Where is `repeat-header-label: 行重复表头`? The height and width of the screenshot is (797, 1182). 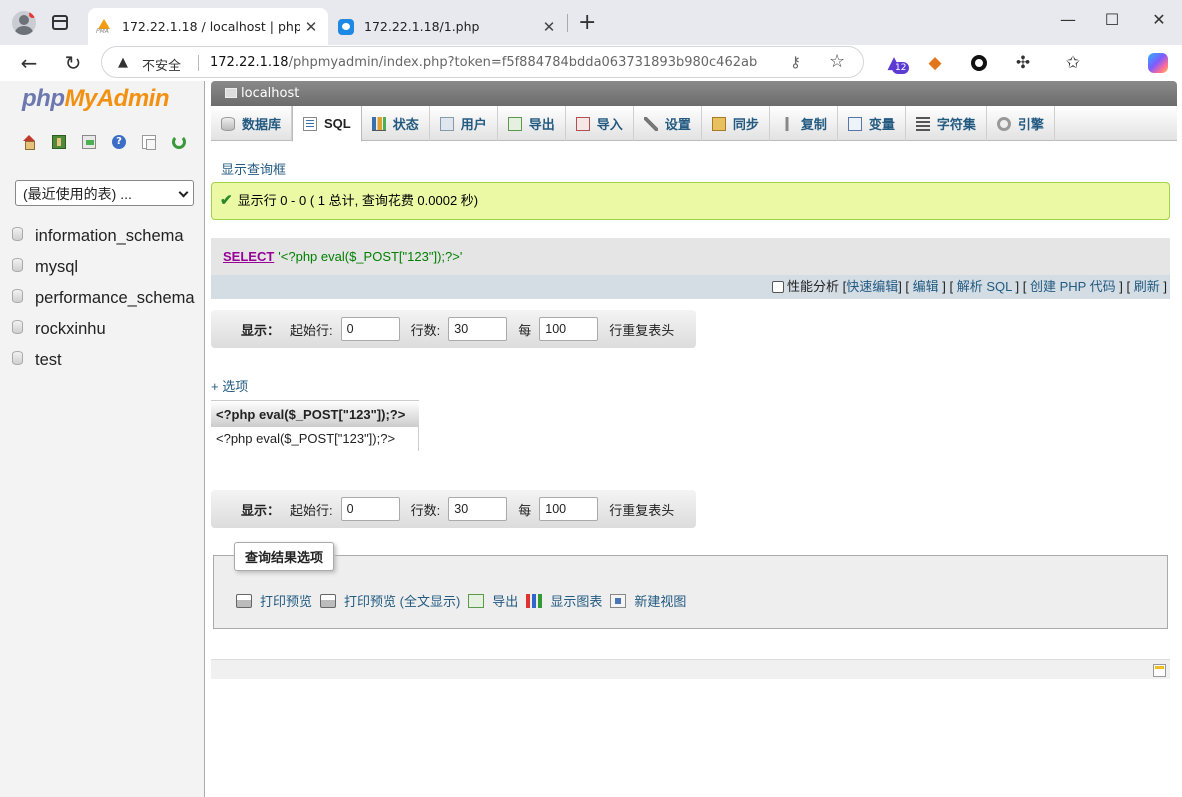 repeat-header-label: 行重复表头 is located at coordinates (642, 510).